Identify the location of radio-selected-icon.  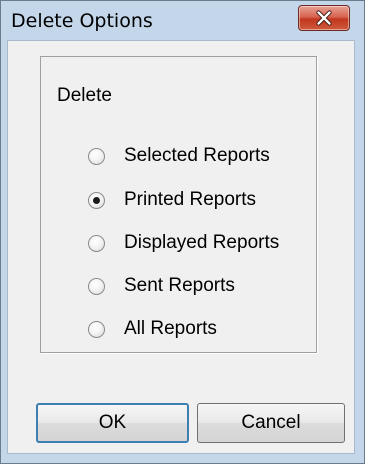
(96, 200).